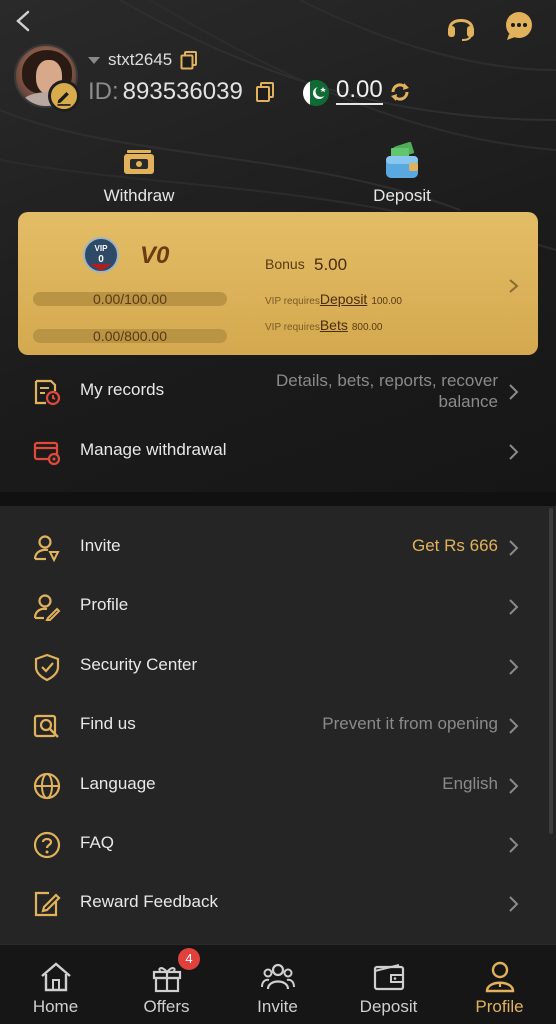 The image size is (556, 1024). What do you see at coordinates (166, 1006) in the screenshot?
I see `tab-label: Offers` at bounding box center [166, 1006].